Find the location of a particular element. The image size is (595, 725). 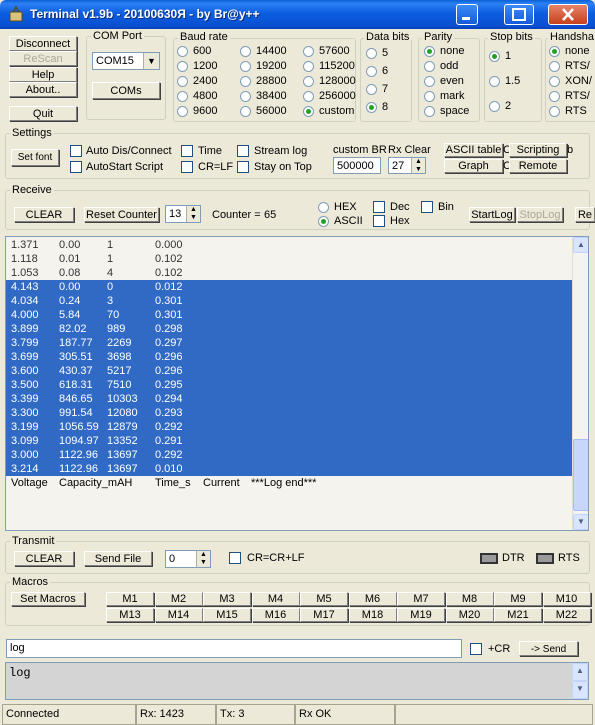

history-scrollbar: ▲ ▼ is located at coordinates (580, 681).